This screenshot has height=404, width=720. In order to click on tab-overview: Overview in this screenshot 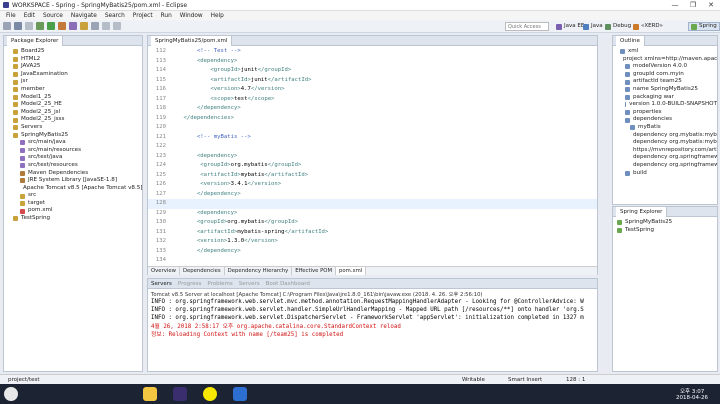, I will do `click(164, 271)`.